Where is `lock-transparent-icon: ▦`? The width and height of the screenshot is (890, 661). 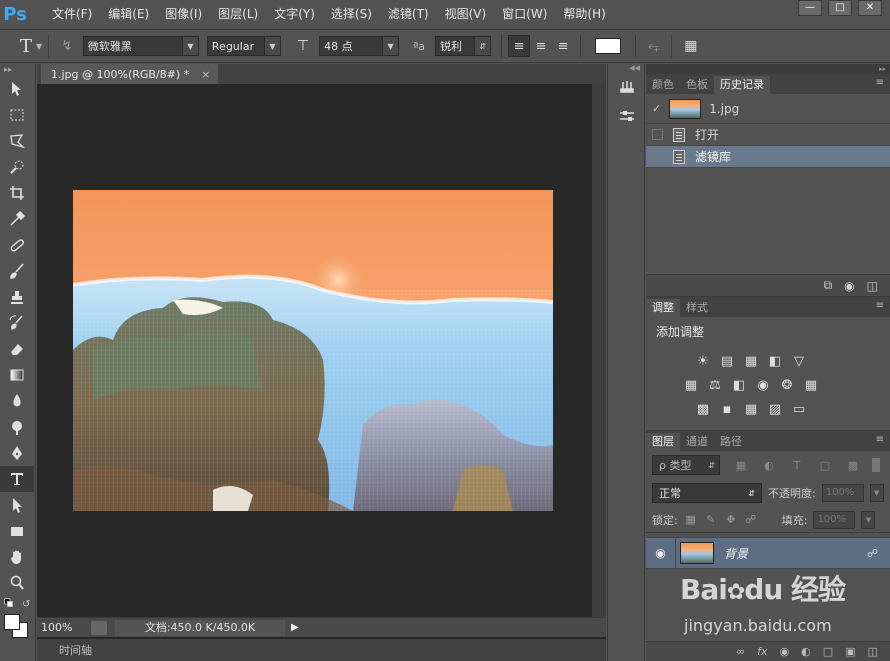 lock-transparent-icon: ▦ is located at coordinates (691, 520).